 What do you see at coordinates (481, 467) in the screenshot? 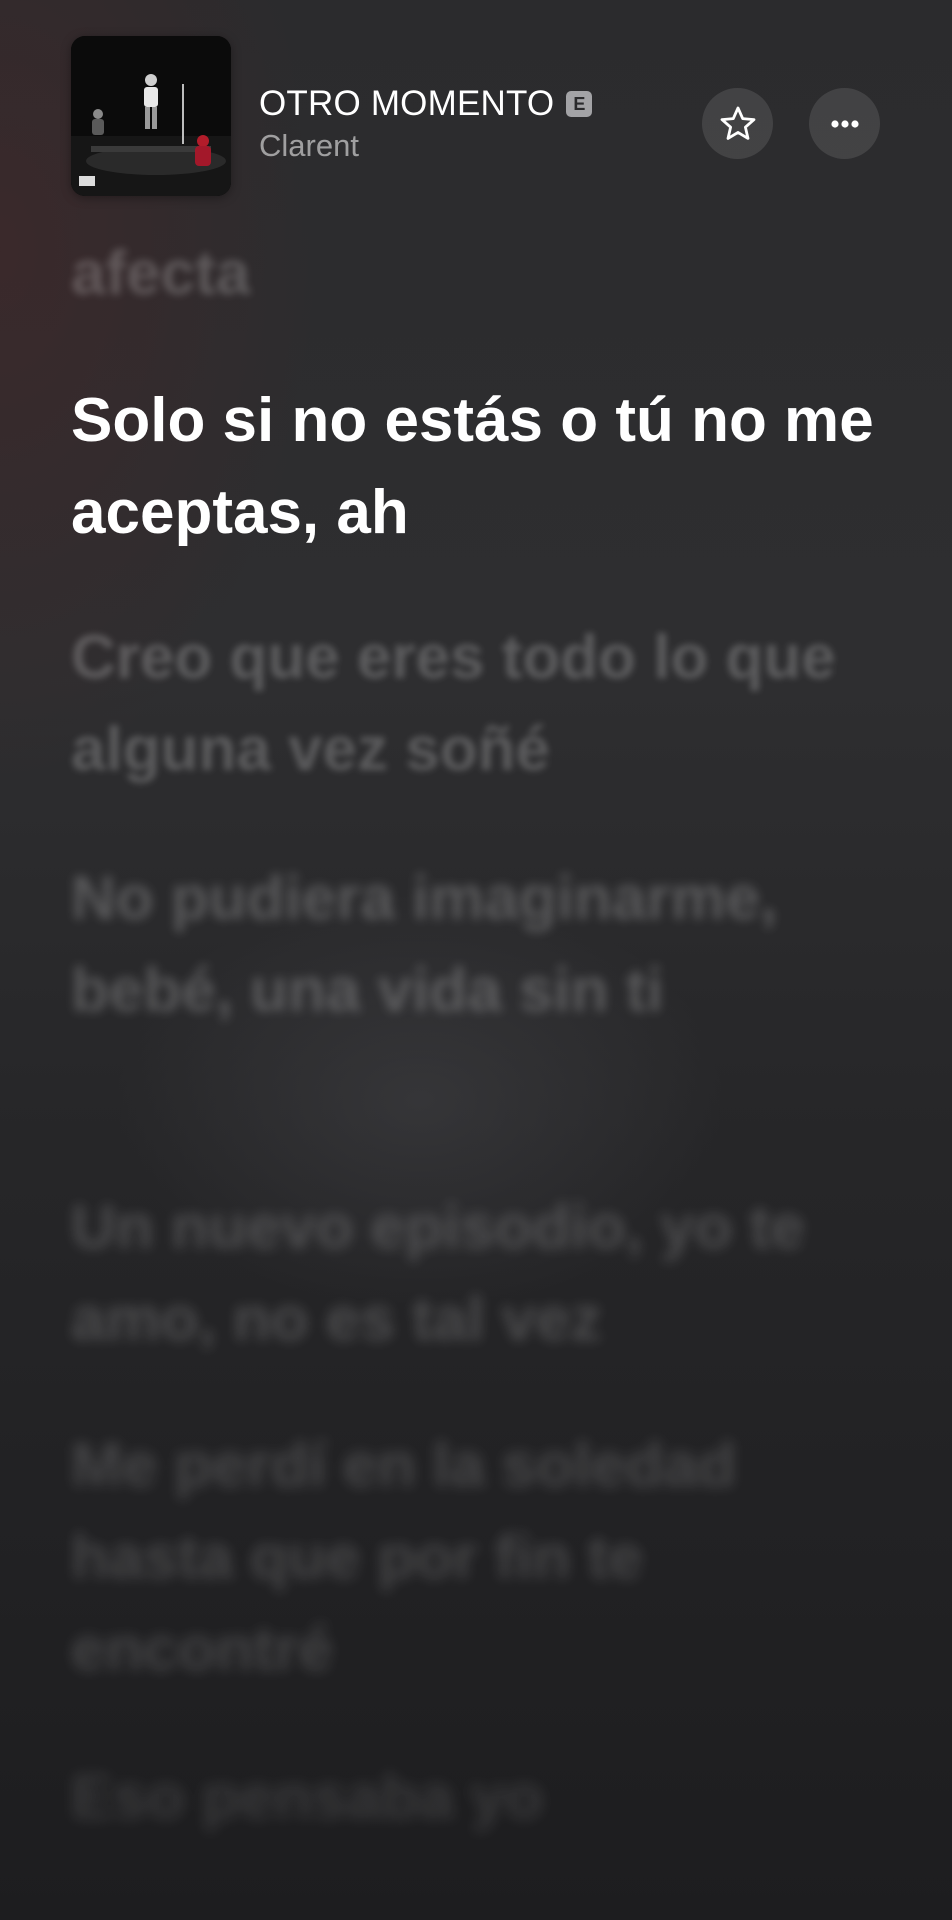
I see `lyric-line-active: Solo si no estás o tú no me aceptas, ah` at bounding box center [481, 467].